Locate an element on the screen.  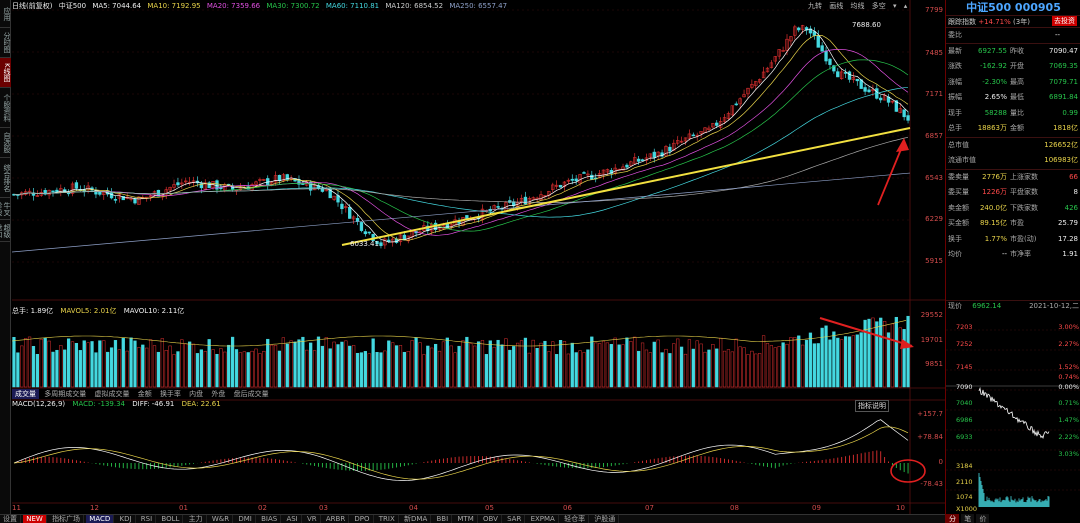
mini-chart-price: 6962.14 is located at coordinates (987, 306).